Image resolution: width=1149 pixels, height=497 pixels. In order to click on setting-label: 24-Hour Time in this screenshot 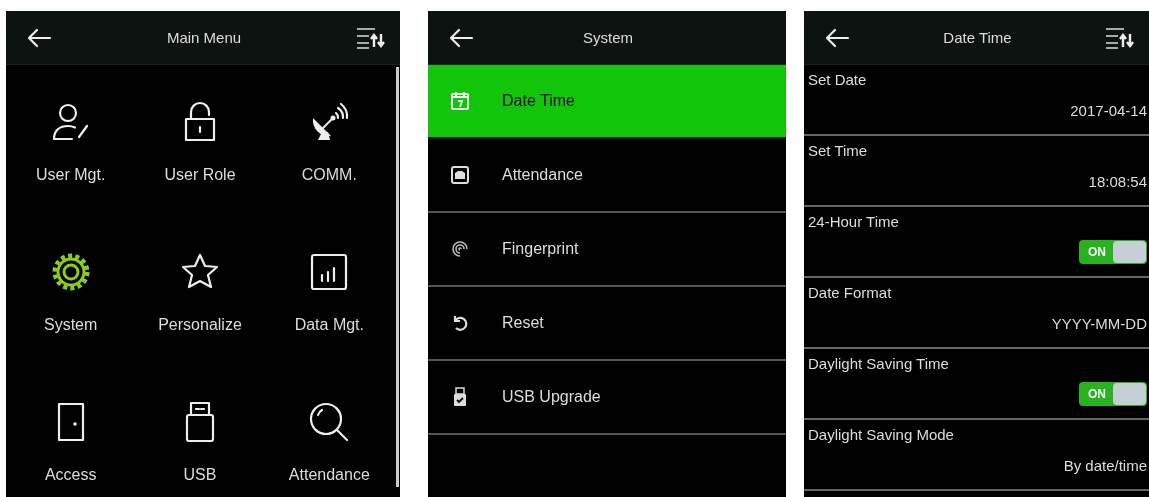, I will do `click(853, 221)`.